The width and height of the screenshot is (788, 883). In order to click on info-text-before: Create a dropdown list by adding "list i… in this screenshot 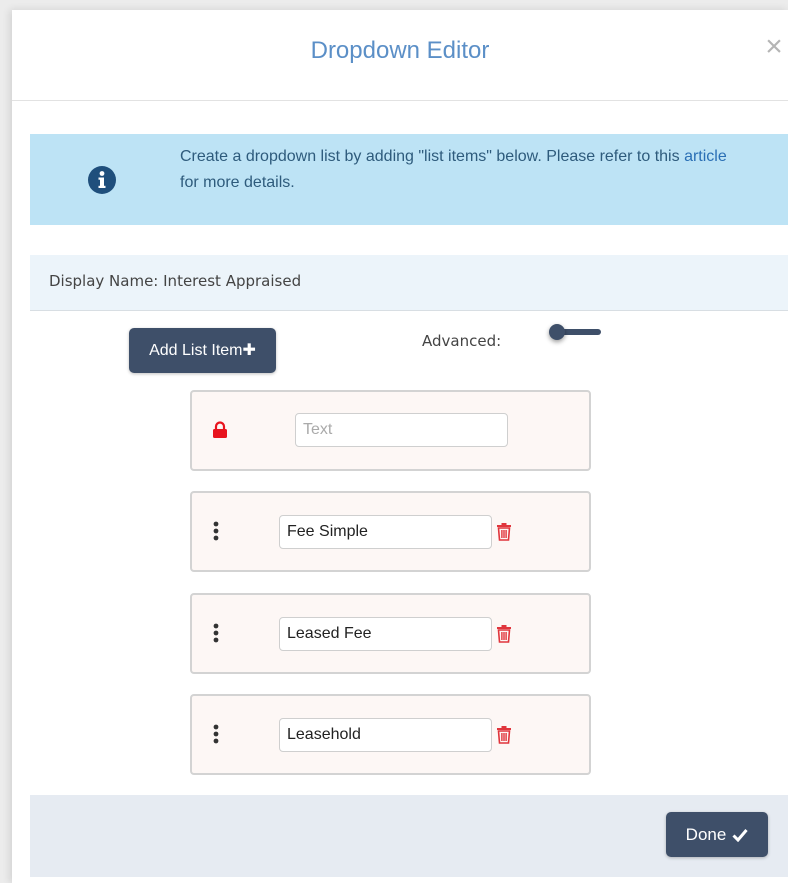, I will do `click(432, 156)`.